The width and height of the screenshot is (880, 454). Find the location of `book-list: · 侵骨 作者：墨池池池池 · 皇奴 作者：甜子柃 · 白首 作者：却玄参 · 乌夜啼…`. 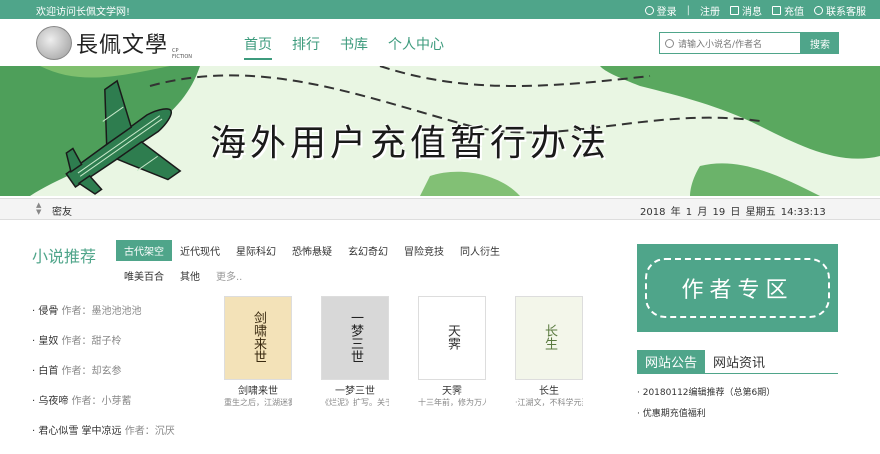

book-list: · 侵骨 作者：墨池池池池 · 皇奴 作者：甜子柃 · 白首 作者：却玄参 · 乌夜啼… is located at coordinates (103, 379).